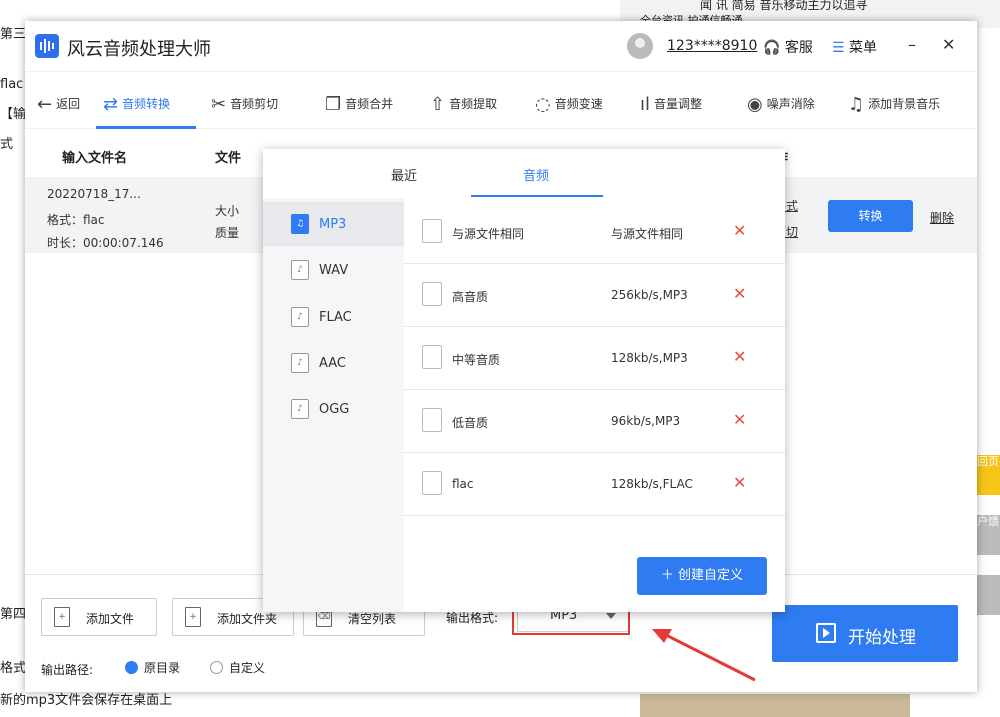 This screenshot has height=717, width=1000. Describe the element at coordinates (537, 196) in the screenshot. I see `popup-tab-underline` at that location.